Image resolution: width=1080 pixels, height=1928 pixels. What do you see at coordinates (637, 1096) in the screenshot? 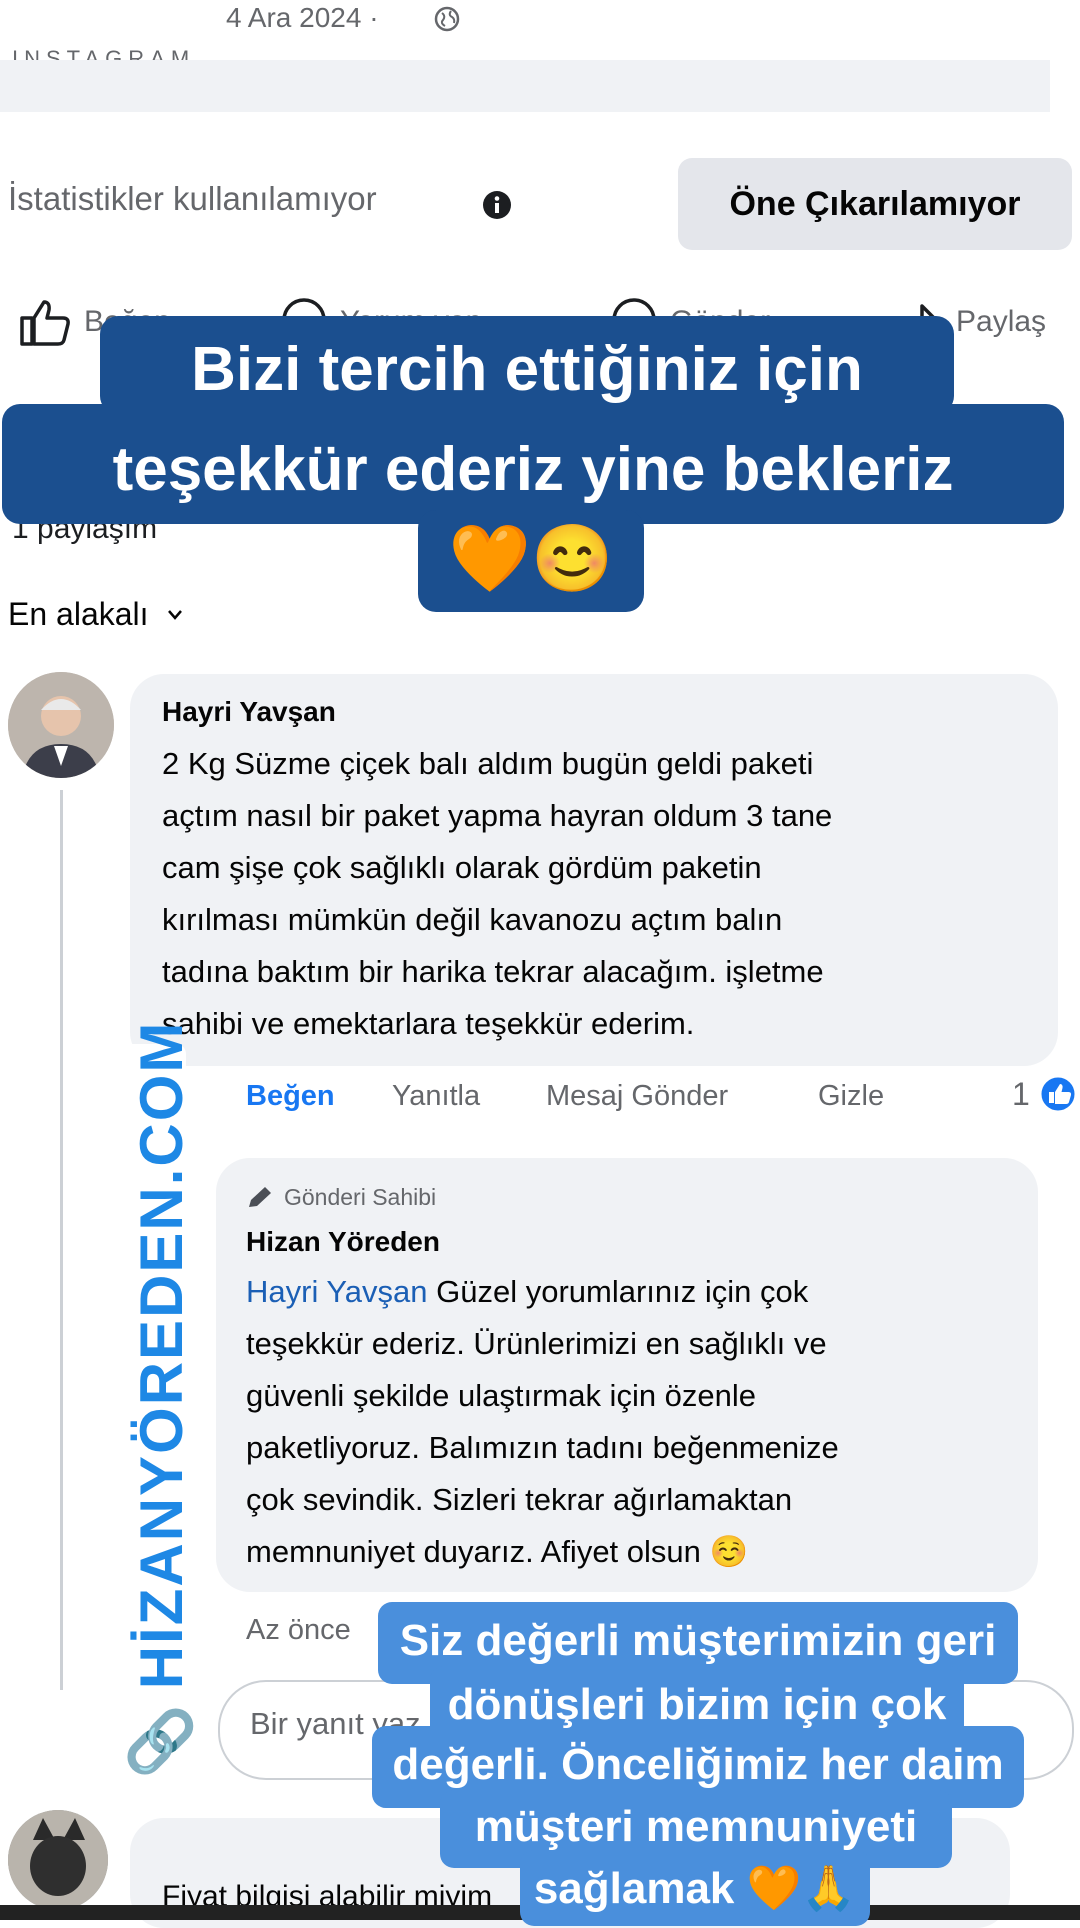
I see `comment-message-button: Mesaj Gönder` at bounding box center [637, 1096].